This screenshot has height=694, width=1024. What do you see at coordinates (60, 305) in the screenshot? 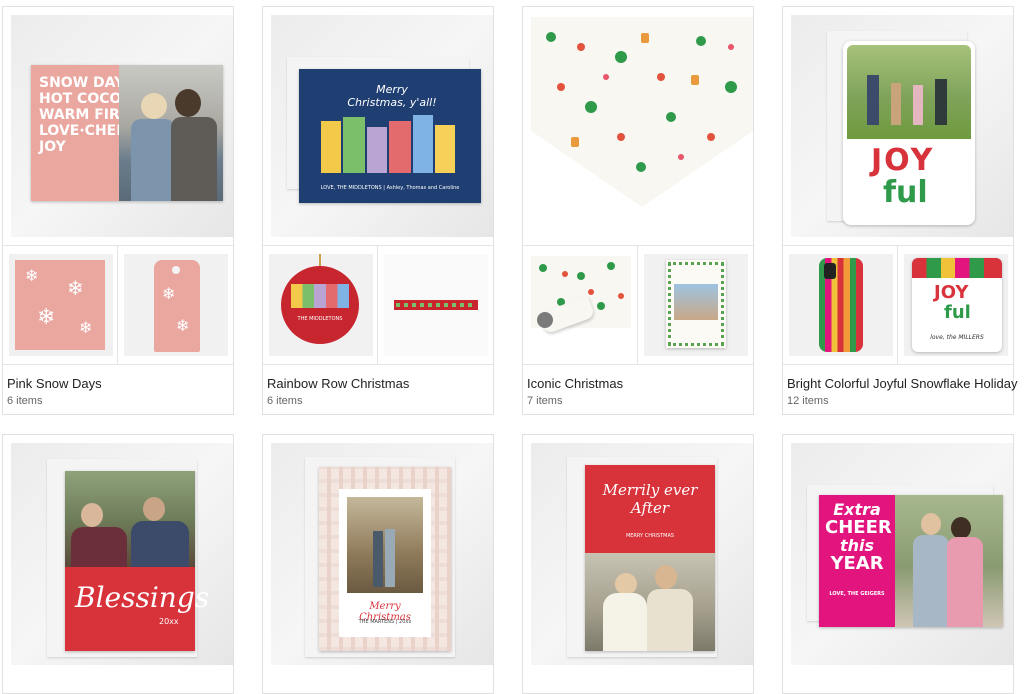
I see `wrapping-paper-thumb: ❄ ❄ ❄ ❄` at bounding box center [60, 305].